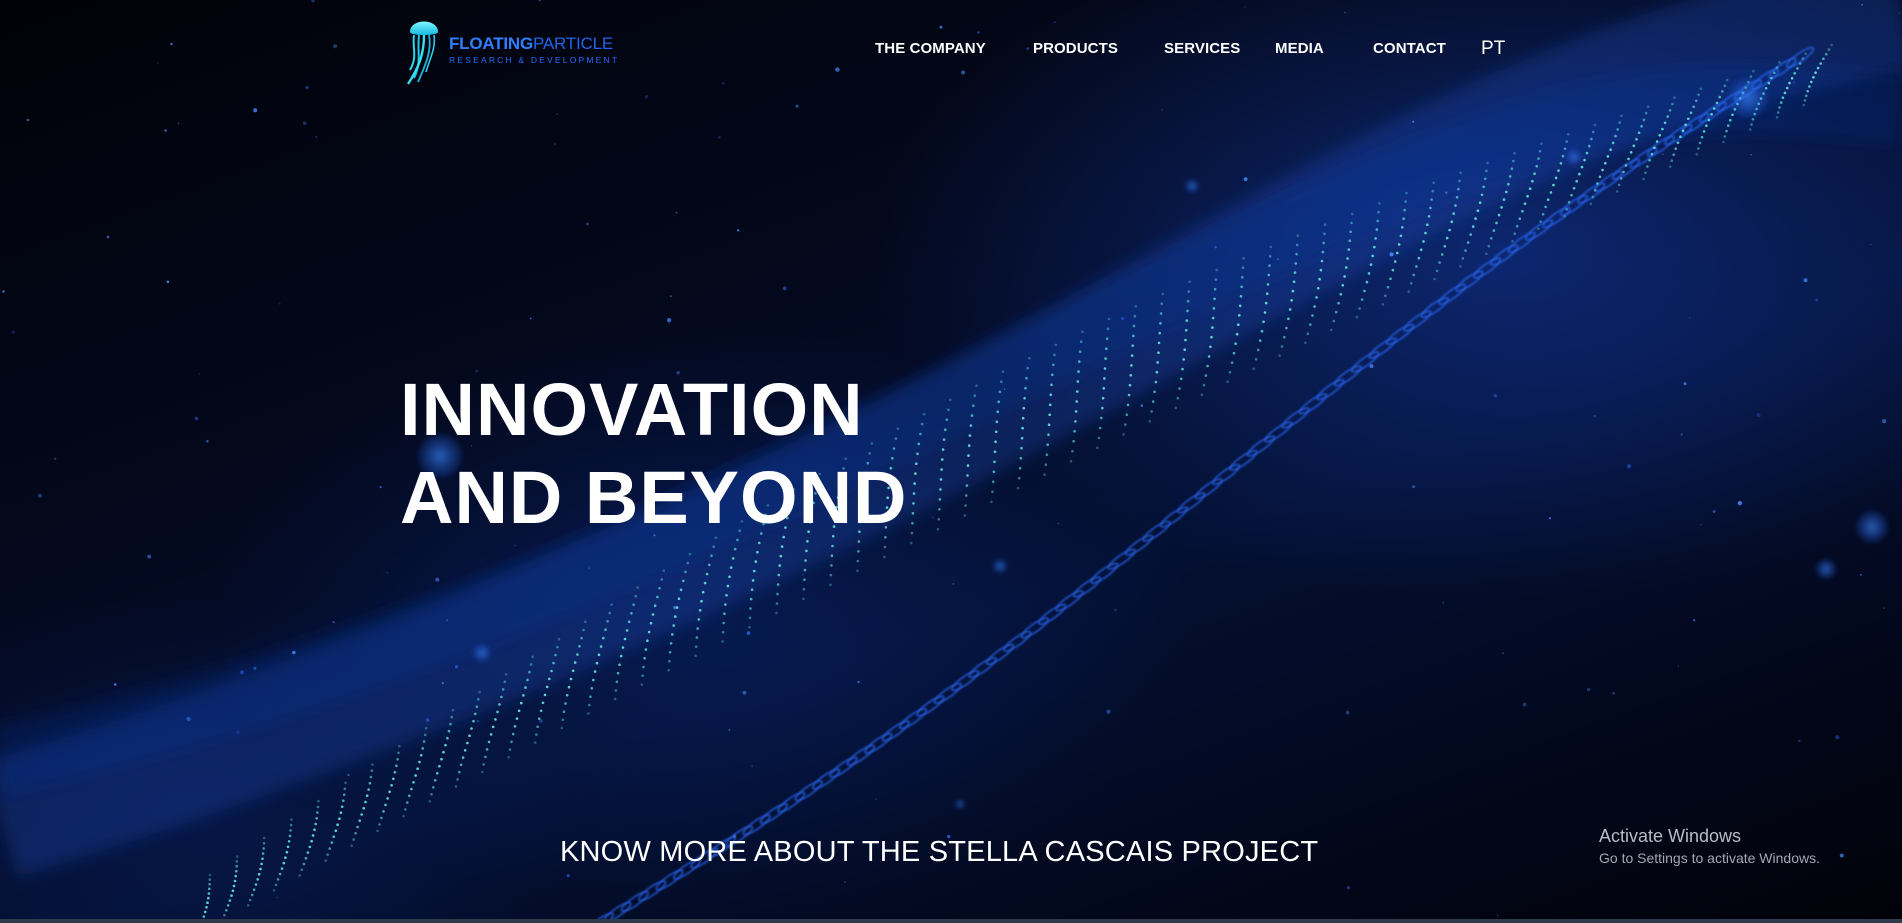 This screenshot has height=923, width=1902. What do you see at coordinates (951, 921) in the screenshot?
I see `bottom-edge-strip` at bounding box center [951, 921].